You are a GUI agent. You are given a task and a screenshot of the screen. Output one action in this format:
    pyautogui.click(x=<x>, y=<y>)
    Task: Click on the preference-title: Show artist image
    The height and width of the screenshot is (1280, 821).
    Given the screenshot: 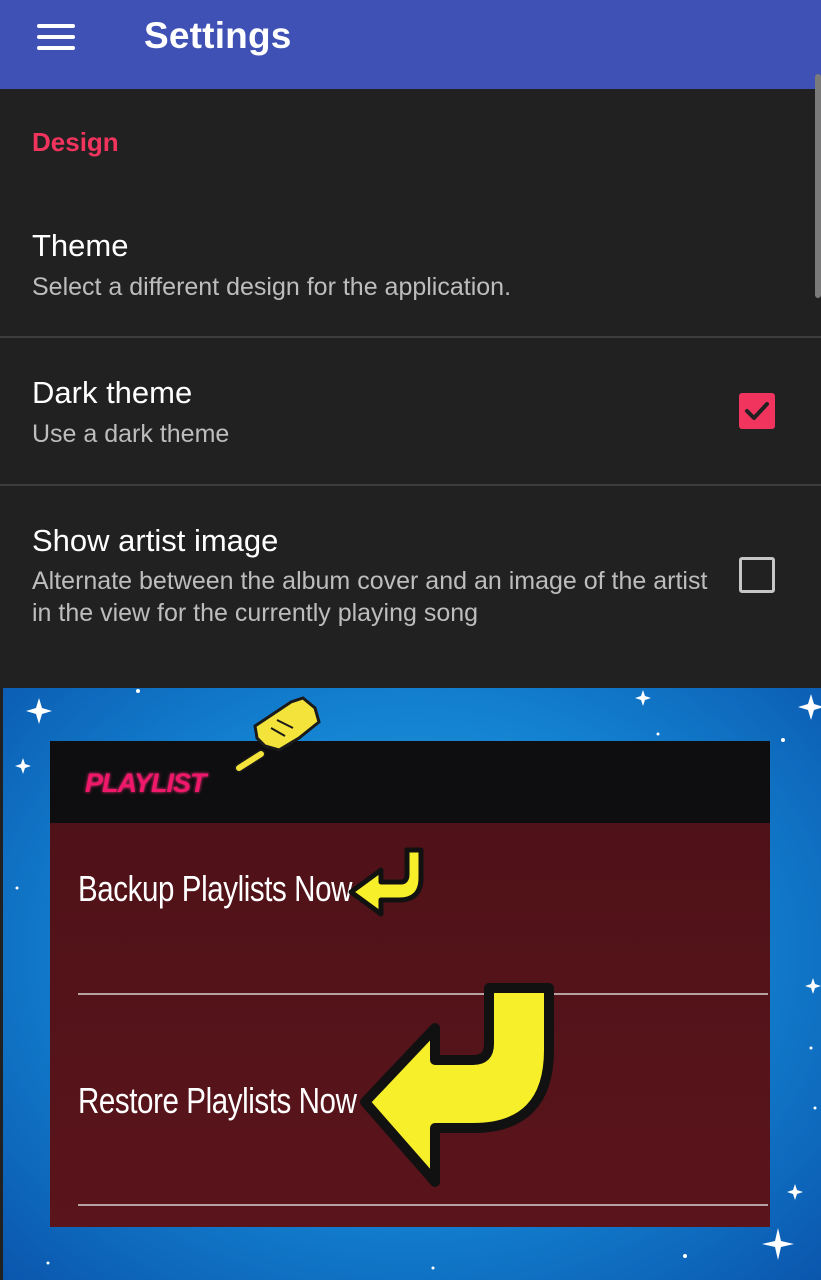 What is the action you would take?
    pyautogui.click(x=155, y=540)
    